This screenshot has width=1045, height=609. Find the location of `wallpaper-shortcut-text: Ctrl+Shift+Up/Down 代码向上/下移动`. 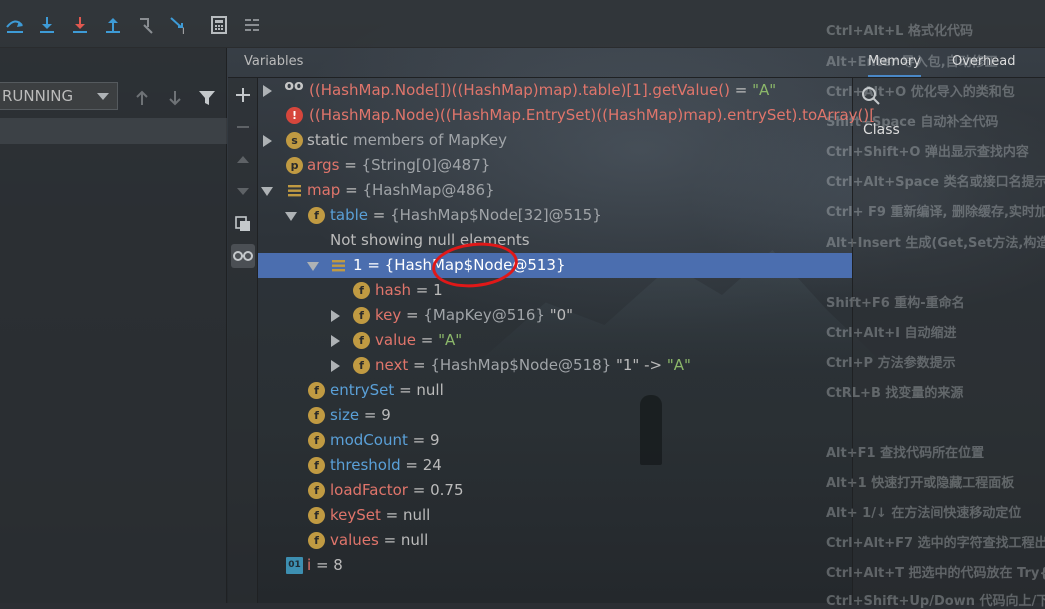

wallpaper-shortcut-text: Ctrl+Shift+Up/Down 代码向上/下移动 is located at coordinates (935, 601).